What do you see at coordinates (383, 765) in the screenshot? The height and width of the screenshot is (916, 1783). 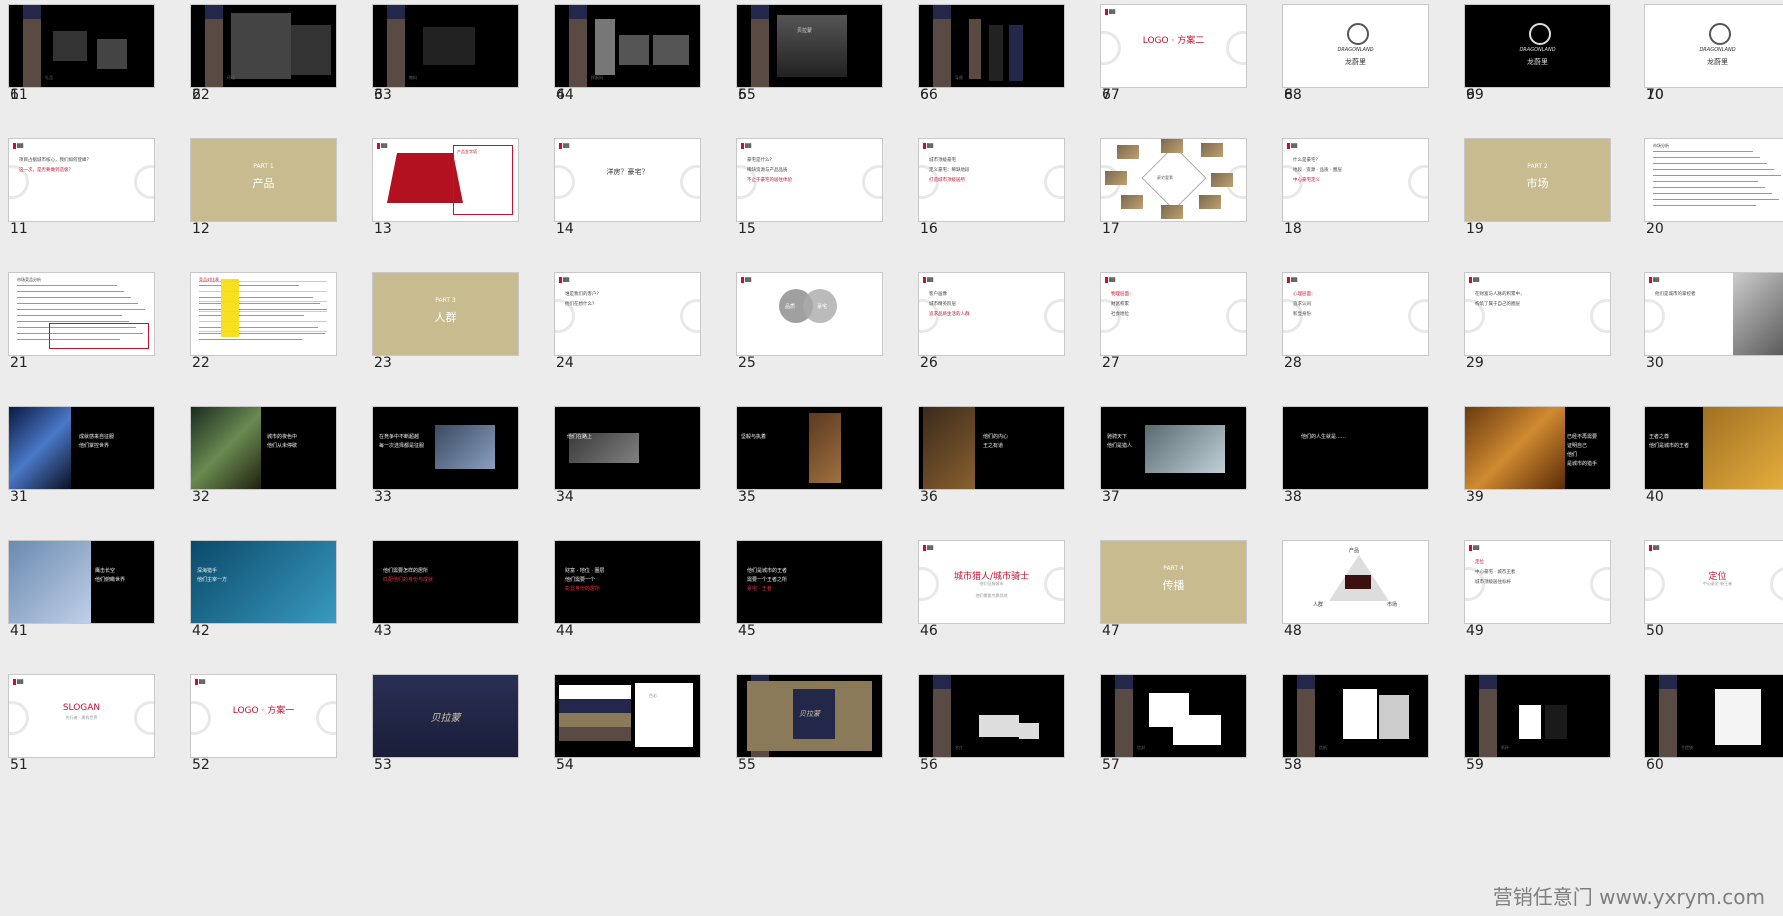 I see `slide-number: 53` at bounding box center [383, 765].